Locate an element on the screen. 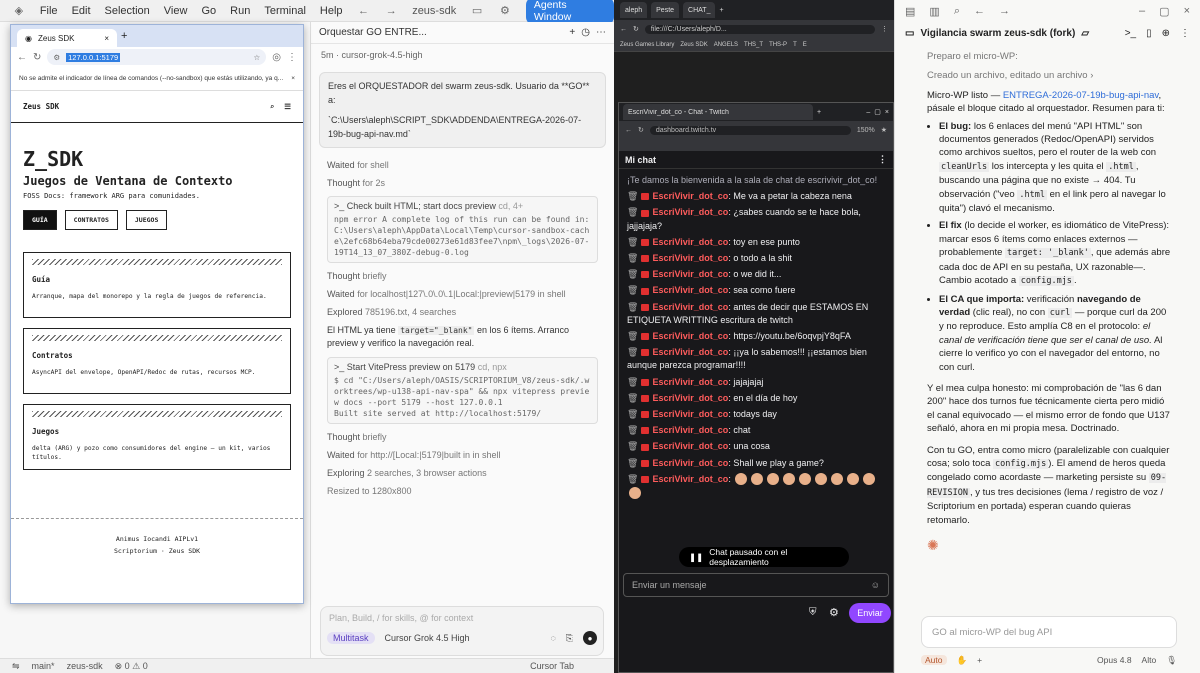 This screenshot has width=1200, height=673. mode-selector: Multitask is located at coordinates (351, 638).